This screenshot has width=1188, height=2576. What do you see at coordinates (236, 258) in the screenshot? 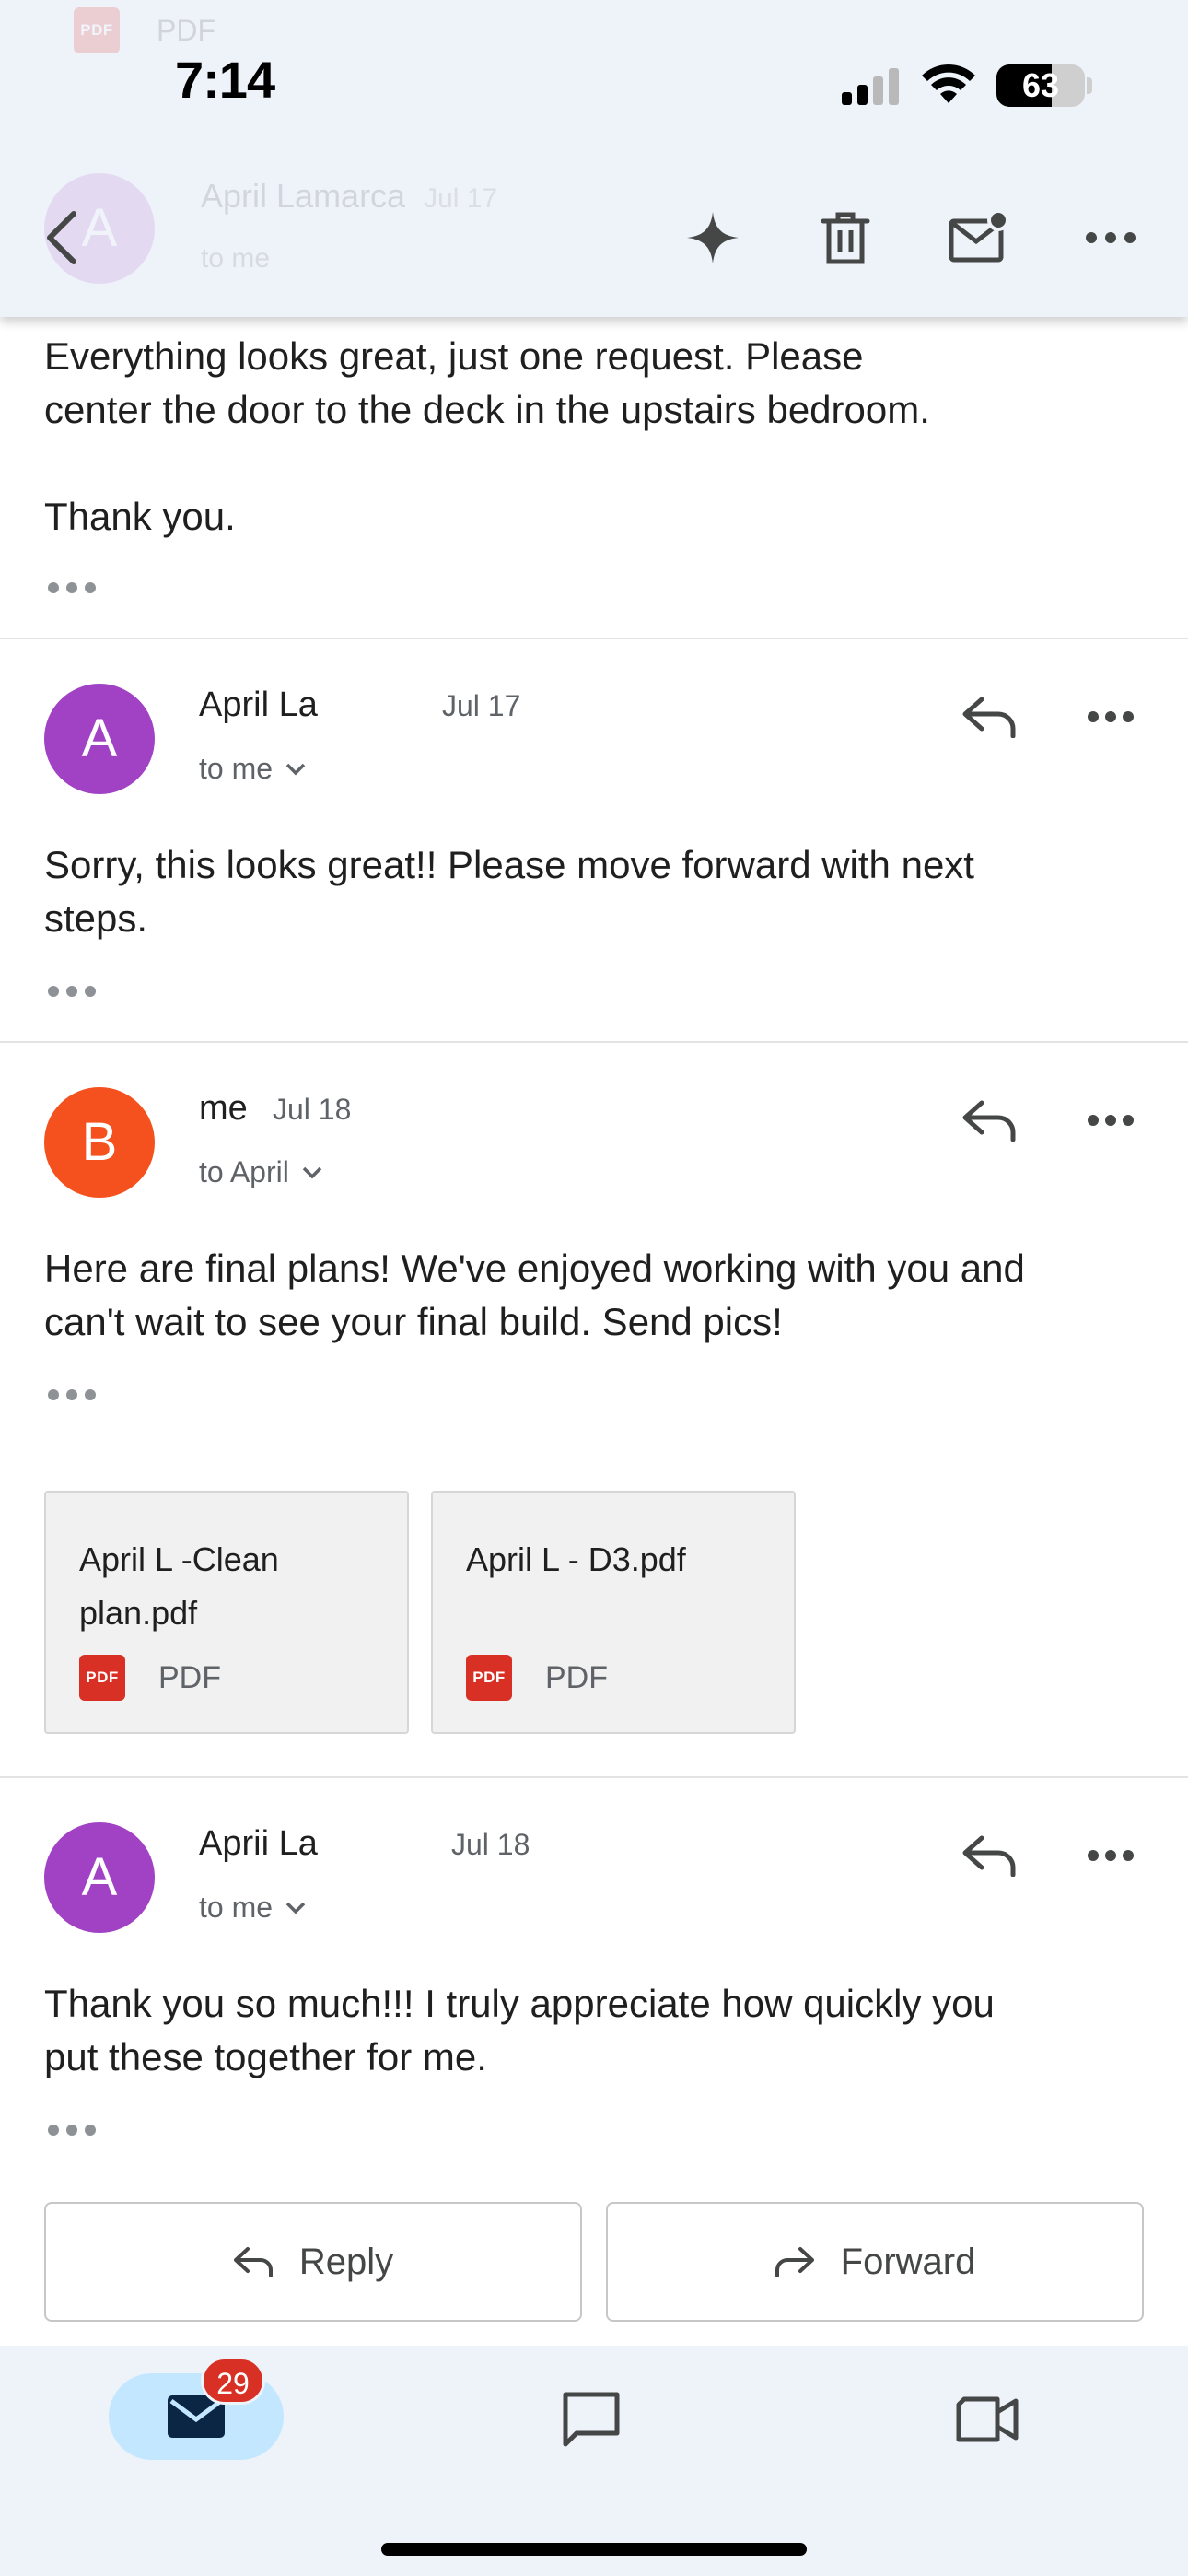
I see `ghost-recipient: to me` at bounding box center [236, 258].